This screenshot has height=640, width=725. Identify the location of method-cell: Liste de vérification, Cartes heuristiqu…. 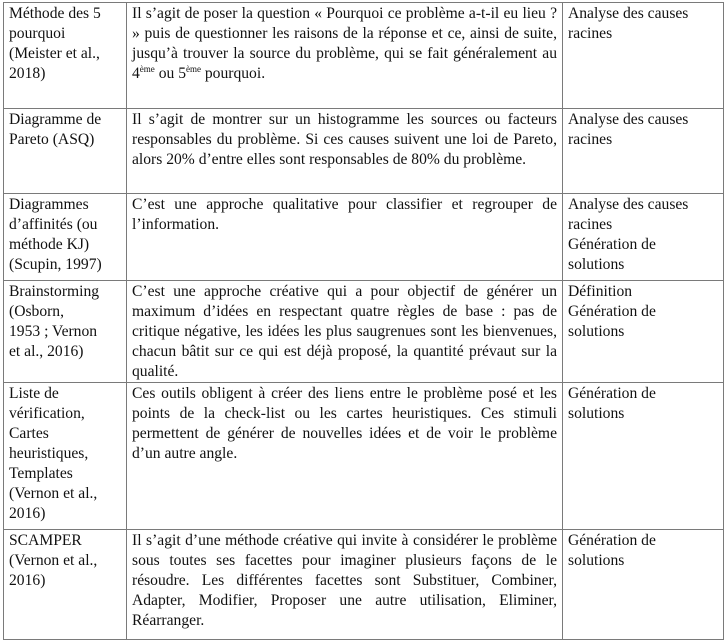
(65, 456).